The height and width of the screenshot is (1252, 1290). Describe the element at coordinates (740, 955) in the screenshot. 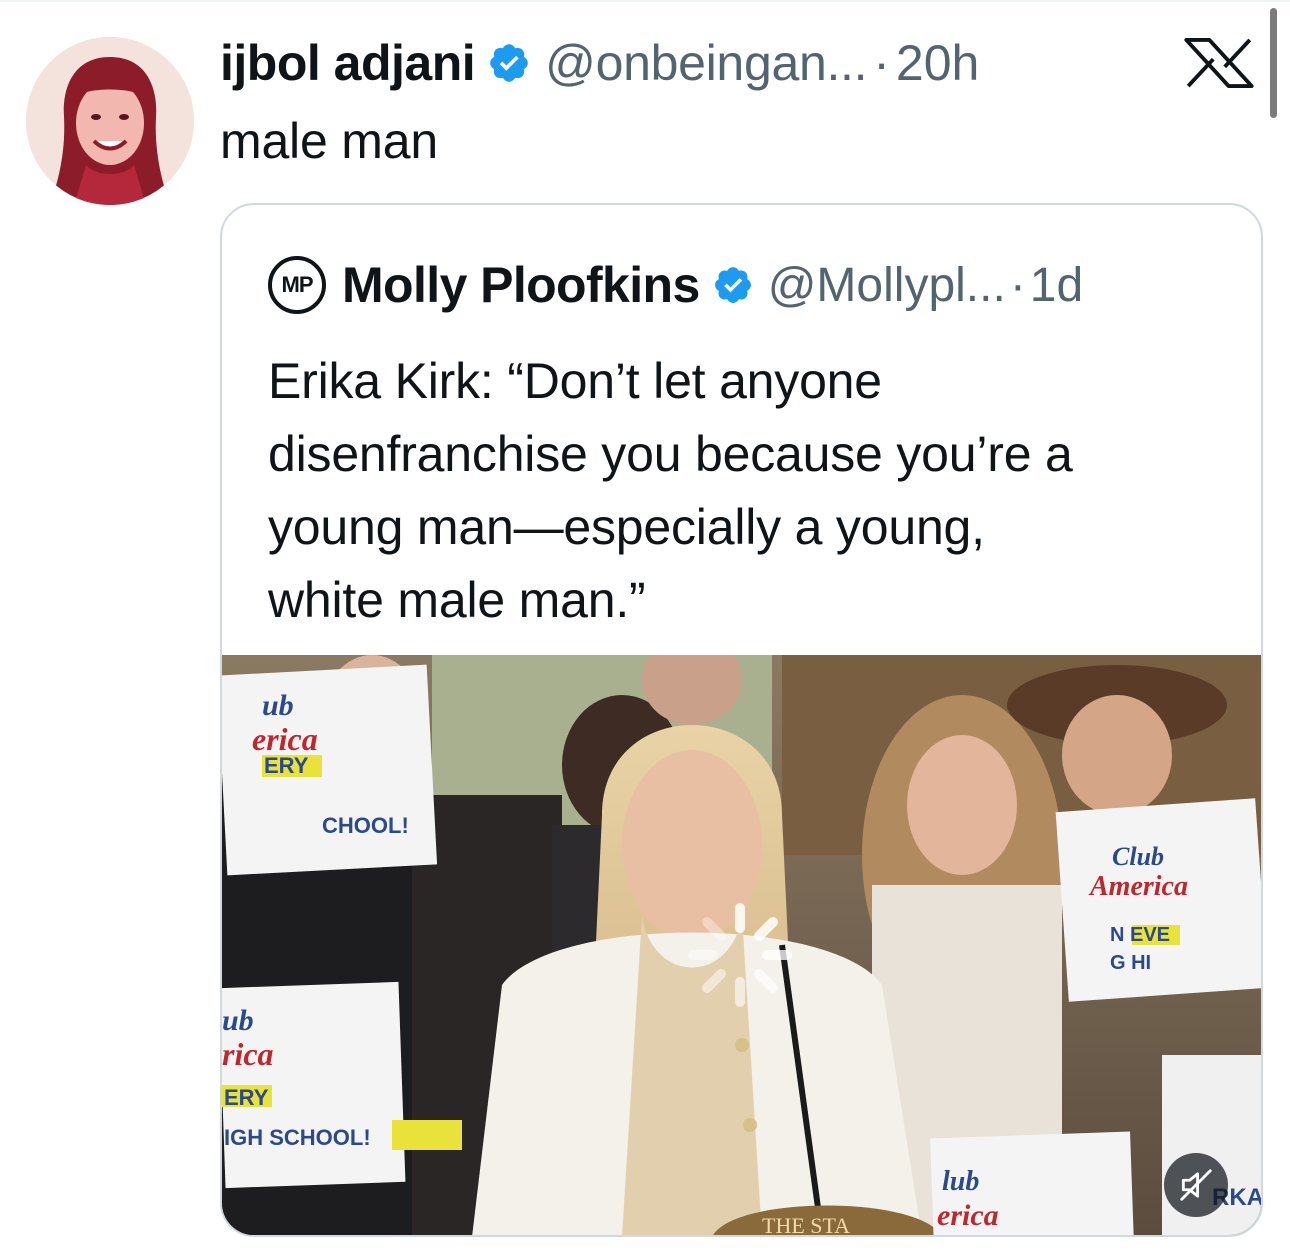

I see `loading-spinner-icon` at that location.